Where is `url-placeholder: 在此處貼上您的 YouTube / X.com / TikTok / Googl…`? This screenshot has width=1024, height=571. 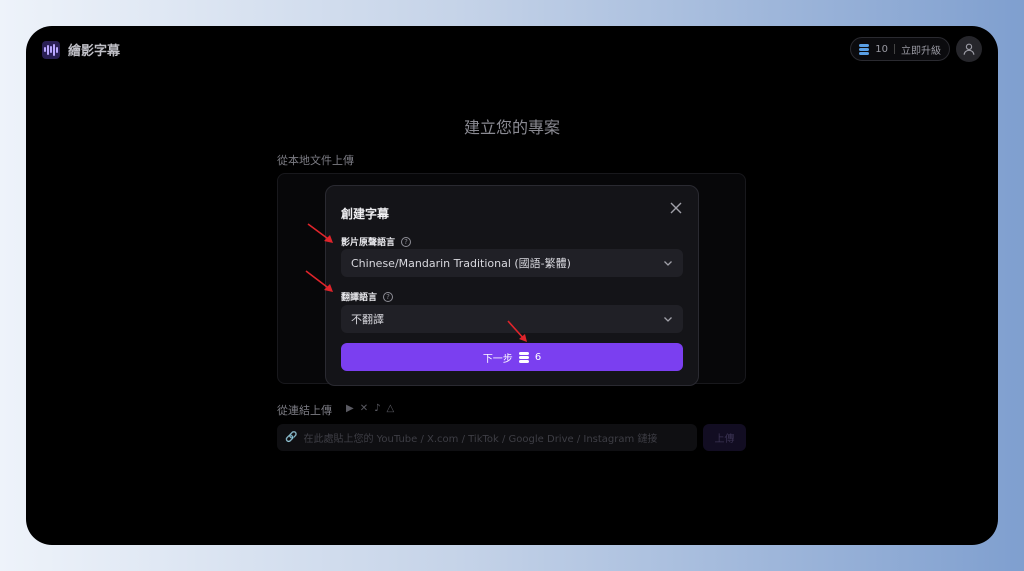
url-placeholder: 在此處貼上您的 YouTube / X.com / TikTok / Googl… is located at coordinates (480, 439).